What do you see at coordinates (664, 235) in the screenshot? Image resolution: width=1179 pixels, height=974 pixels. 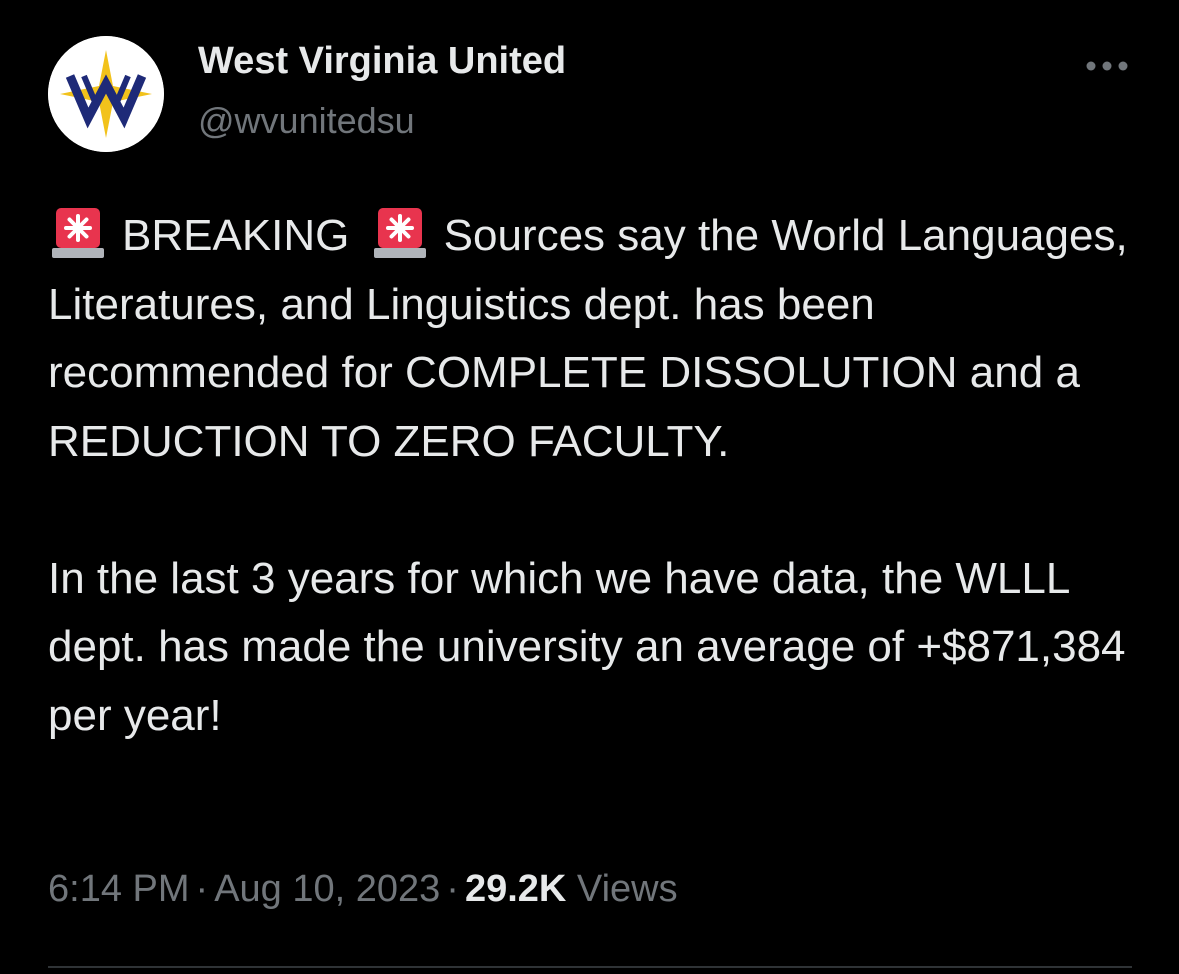 I see `tweet-text-sources: Sources say the World` at bounding box center [664, 235].